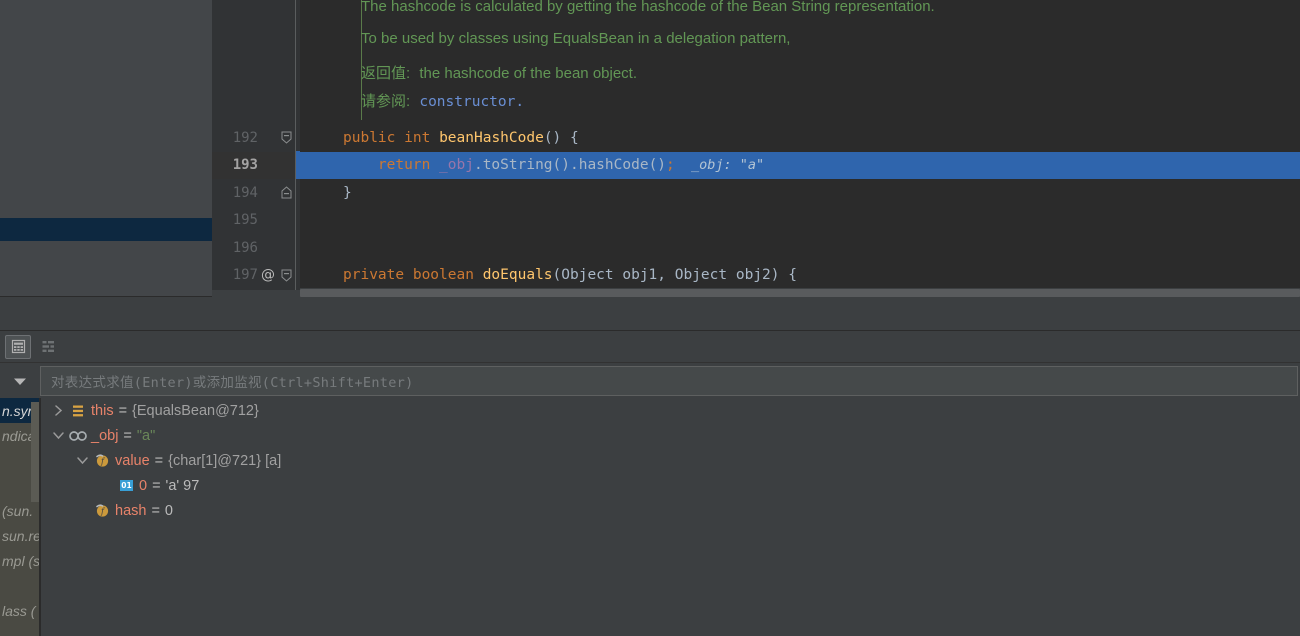 The width and height of the screenshot is (1300, 636). Describe the element at coordinates (245, 247) in the screenshot. I see `line-number: 196` at that location.